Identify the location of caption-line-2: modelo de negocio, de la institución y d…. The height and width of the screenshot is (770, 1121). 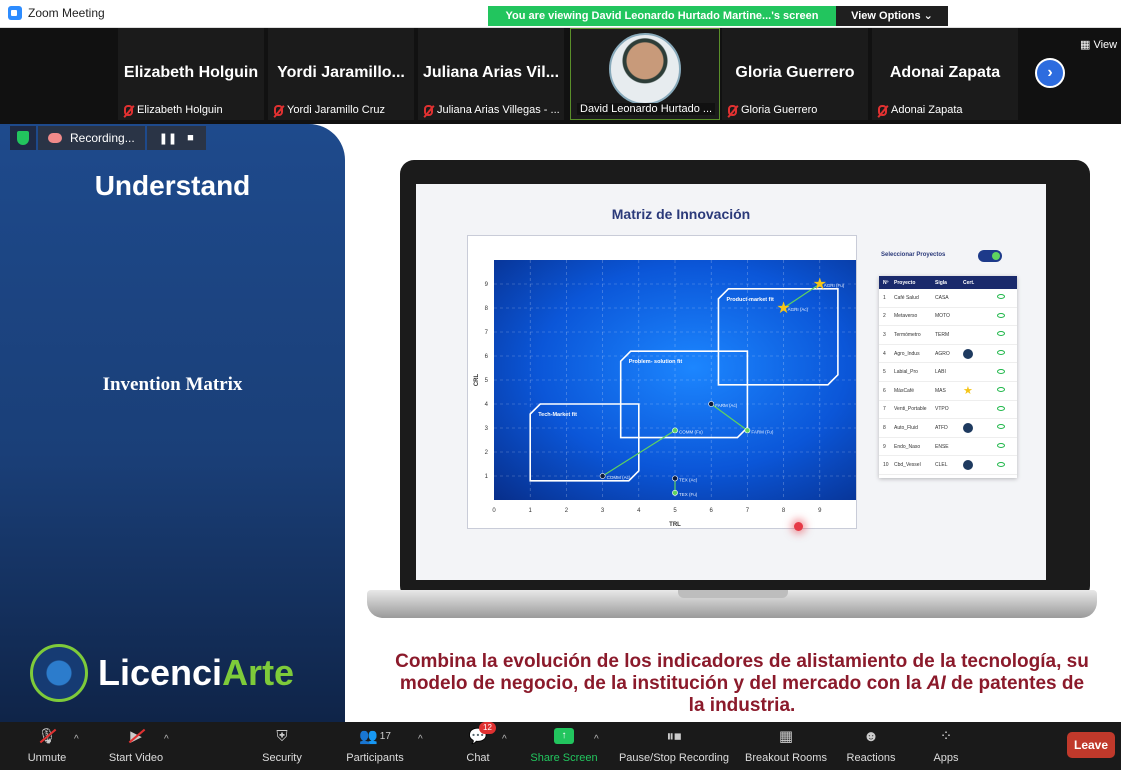
(742, 684).